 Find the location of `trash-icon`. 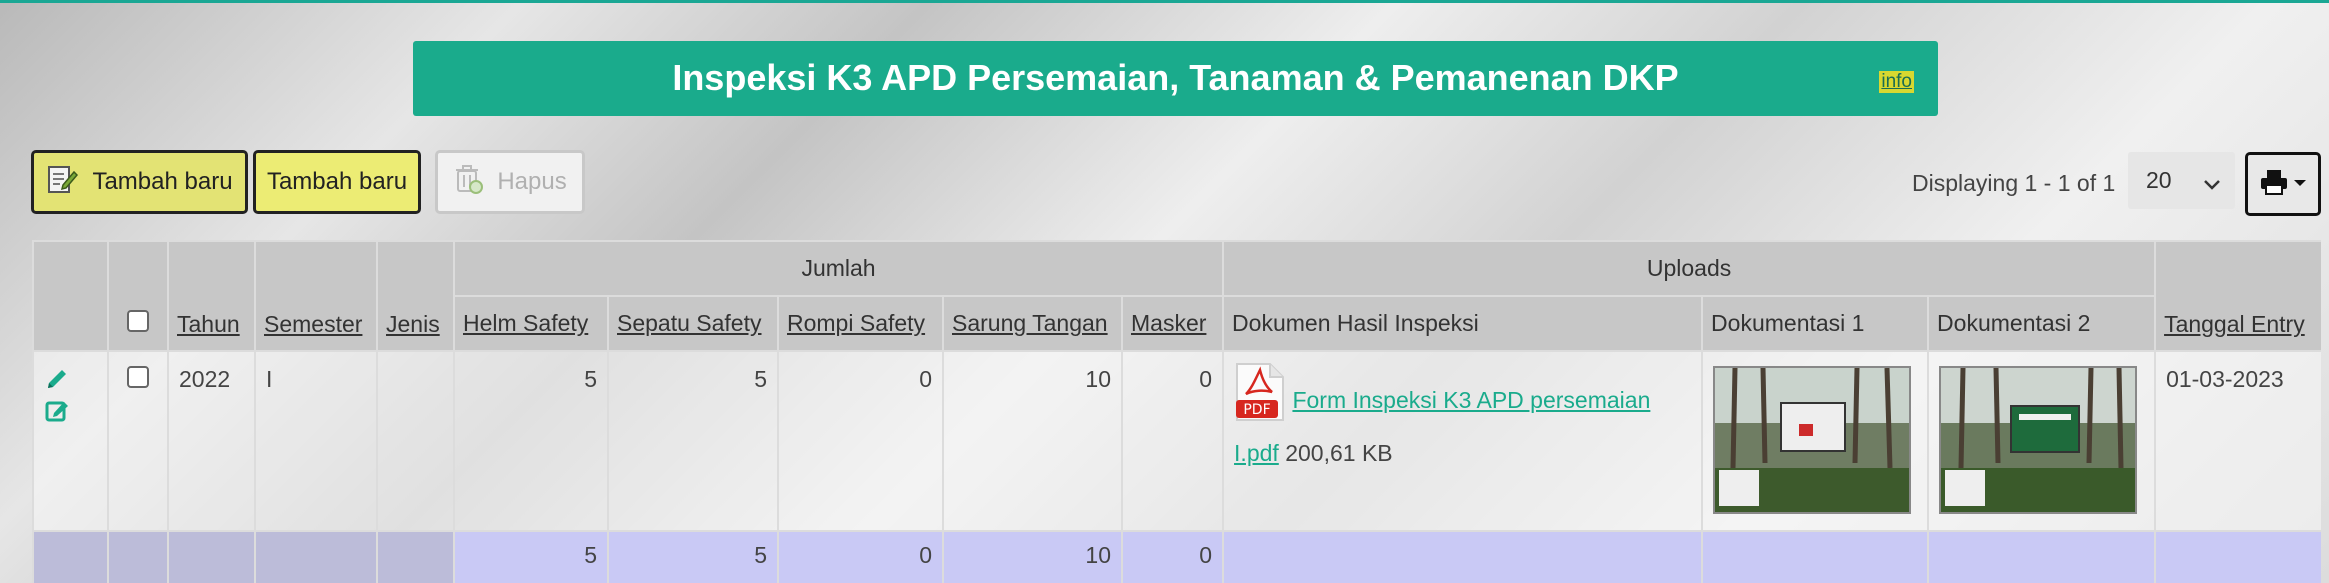

trash-icon is located at coordinates (468, 182).